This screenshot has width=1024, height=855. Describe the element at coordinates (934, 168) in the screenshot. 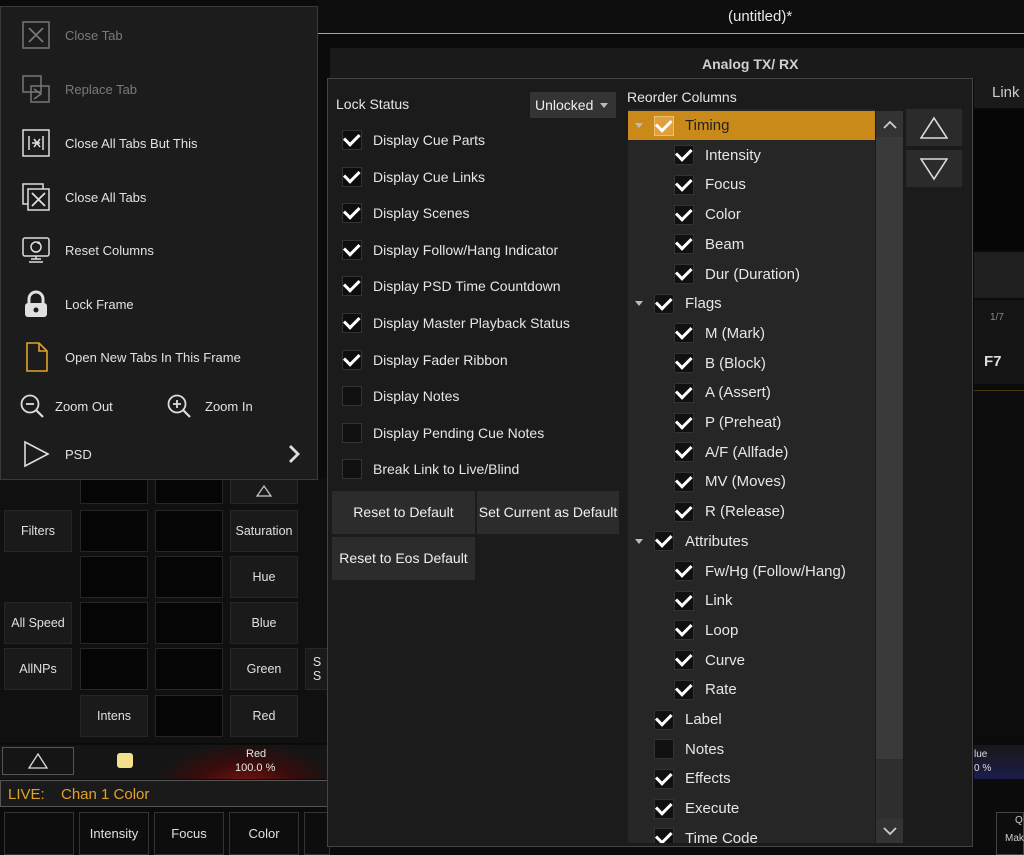

I see `move-down-button` at that location.